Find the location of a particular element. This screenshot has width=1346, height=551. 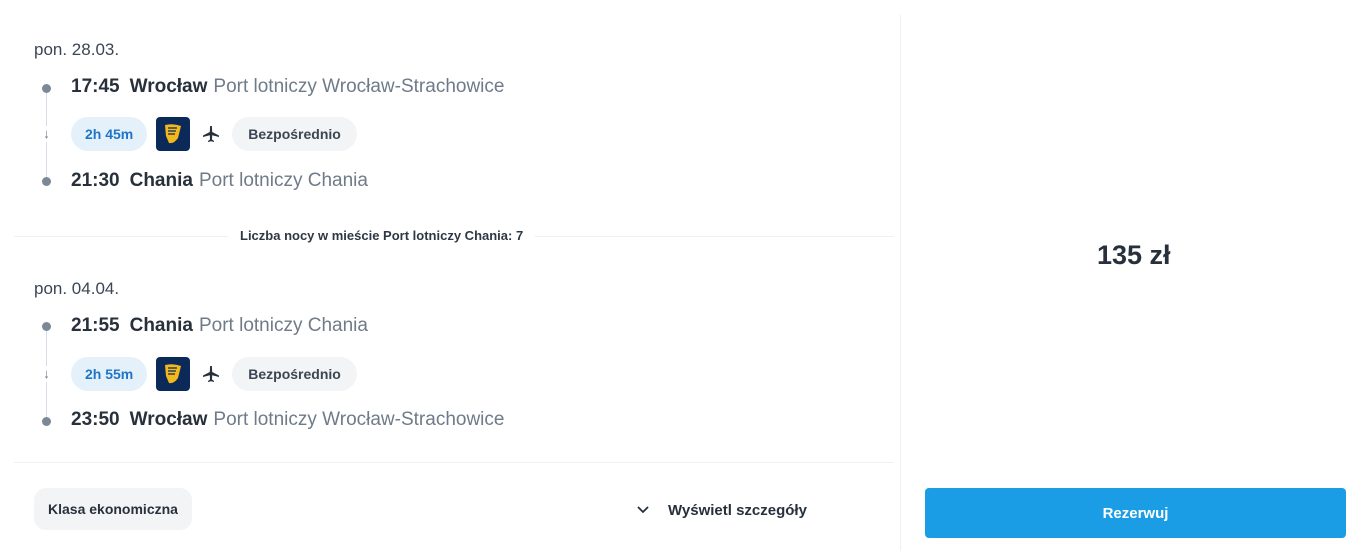

departure-airport: Port lotniczy Wrocław-Strachowice is located at coordinates (359, 86).